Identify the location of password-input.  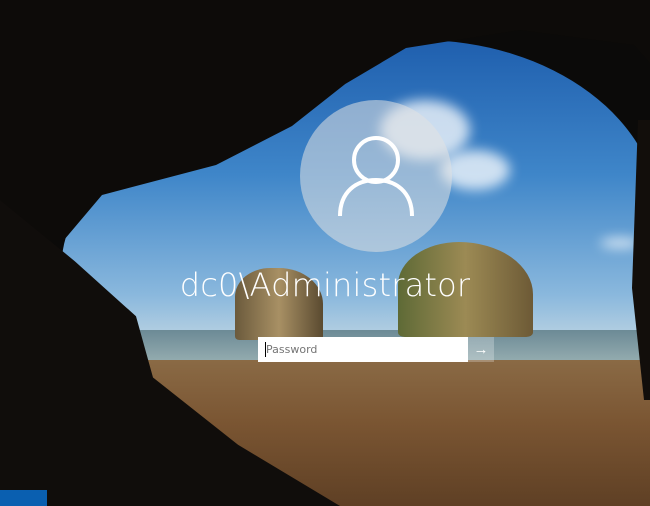
(363, 349).